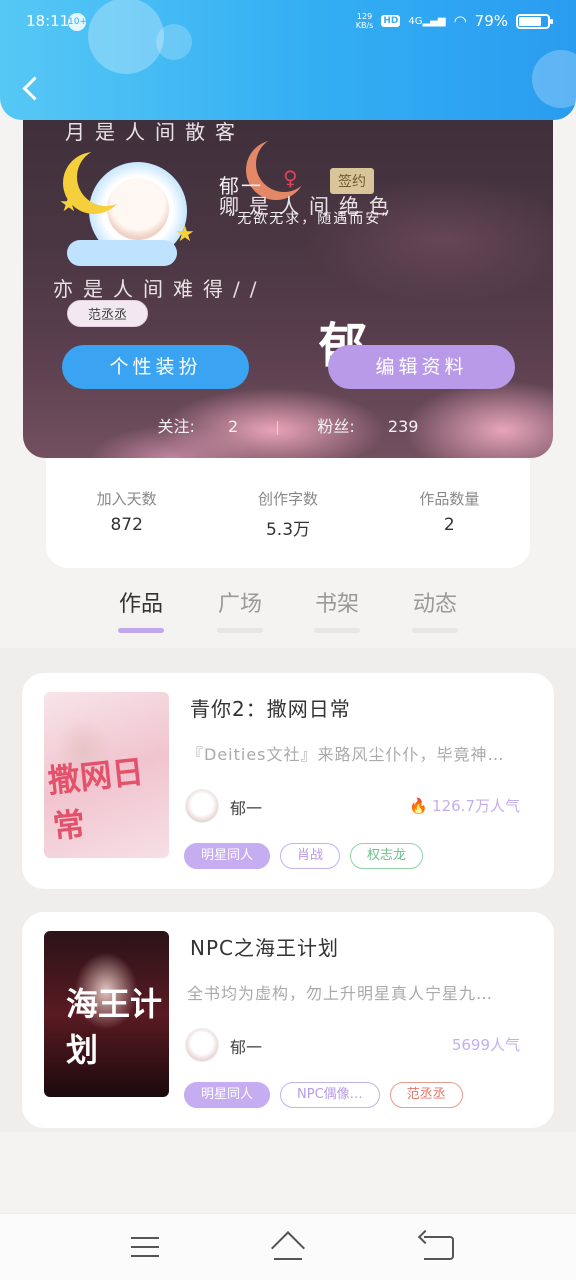 The image size is (576, 1280). What do you see at coordinates (122, 253) in the screenshot?
I see `cloud-icon` at bounding box center [122, 253].